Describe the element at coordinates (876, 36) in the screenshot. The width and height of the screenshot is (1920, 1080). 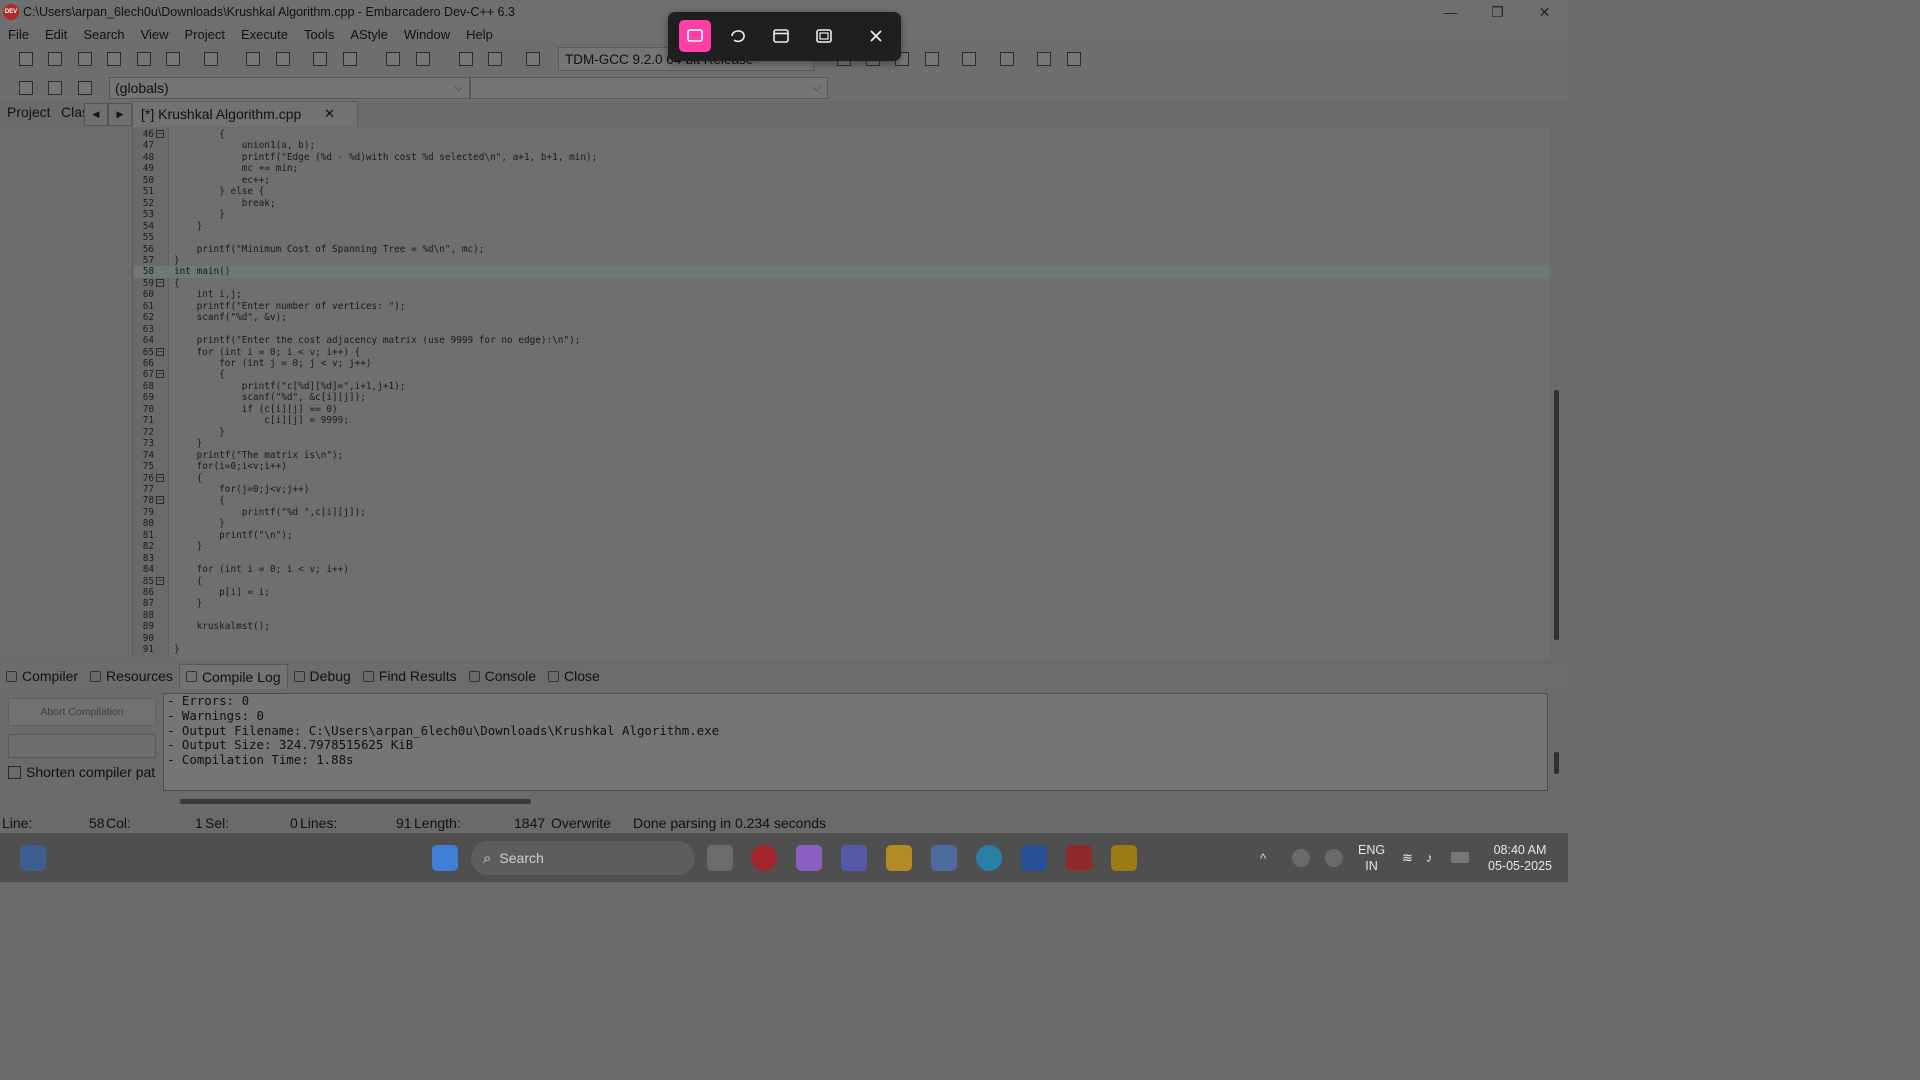
I see `close-icon` at that location.